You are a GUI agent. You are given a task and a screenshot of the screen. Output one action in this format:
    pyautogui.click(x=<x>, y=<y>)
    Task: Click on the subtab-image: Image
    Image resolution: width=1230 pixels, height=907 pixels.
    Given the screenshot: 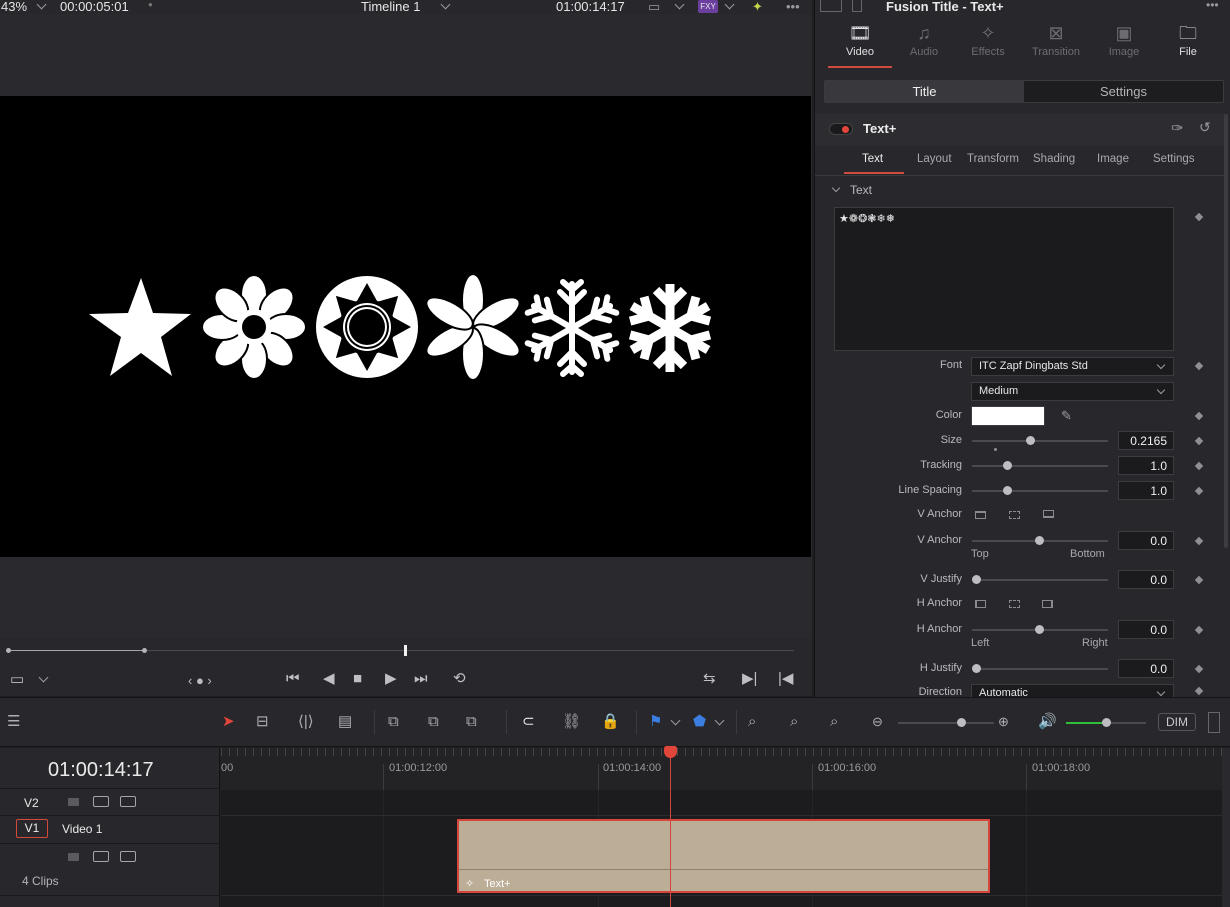 What is the action you would take?
    pyautogui.click(x=1113, y=159)
    